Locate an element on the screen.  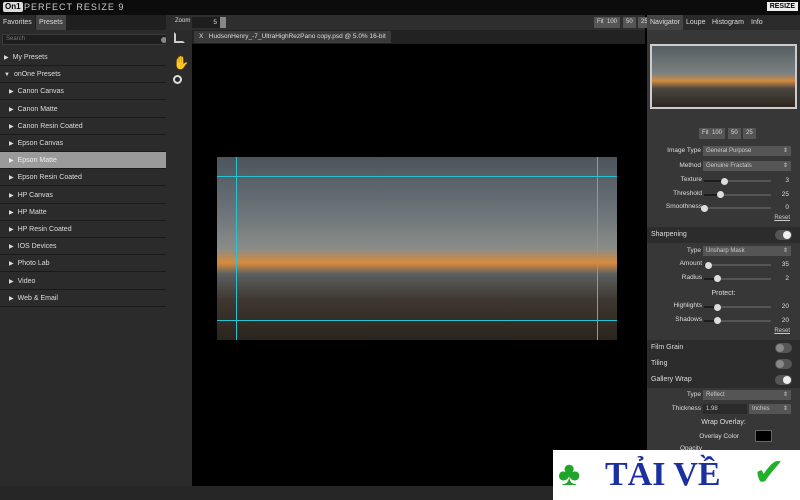
method-select: Genuine Fractals ⇕ is located at coordinates (747, 166).